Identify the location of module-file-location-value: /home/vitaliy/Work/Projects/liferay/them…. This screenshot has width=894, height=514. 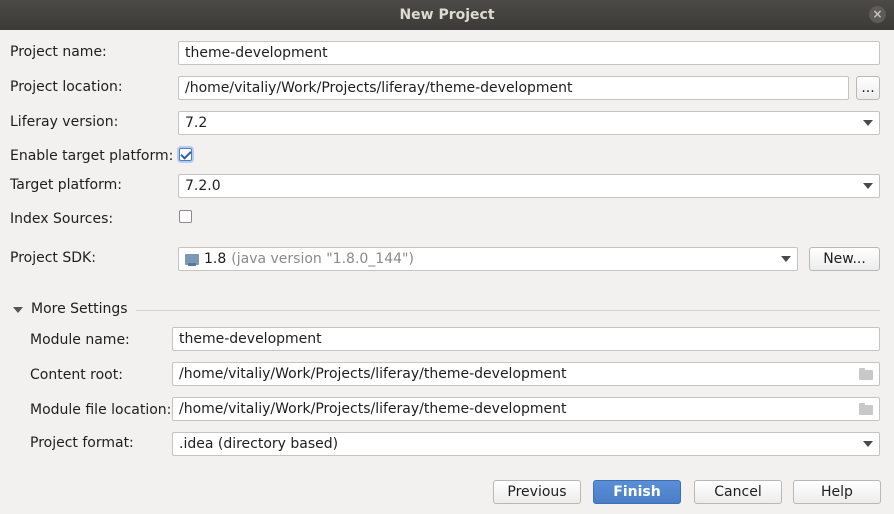
(373, 409).